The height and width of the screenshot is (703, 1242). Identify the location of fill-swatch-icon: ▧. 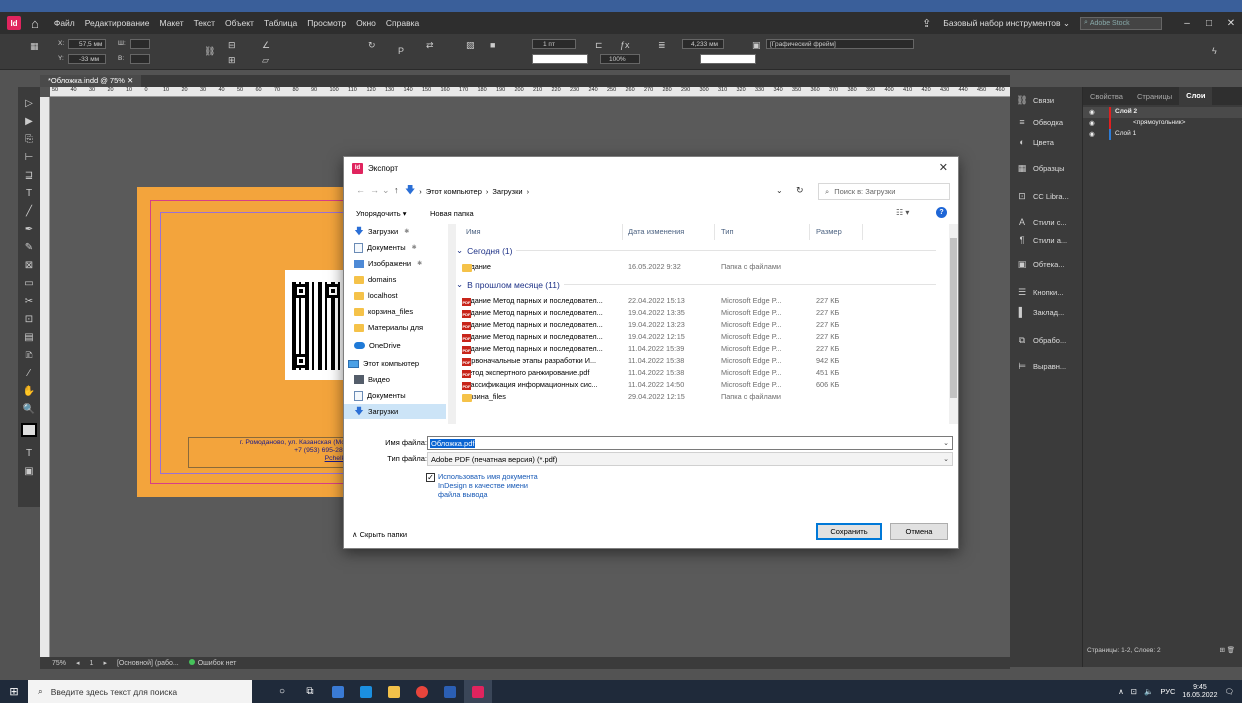
(470, 45).